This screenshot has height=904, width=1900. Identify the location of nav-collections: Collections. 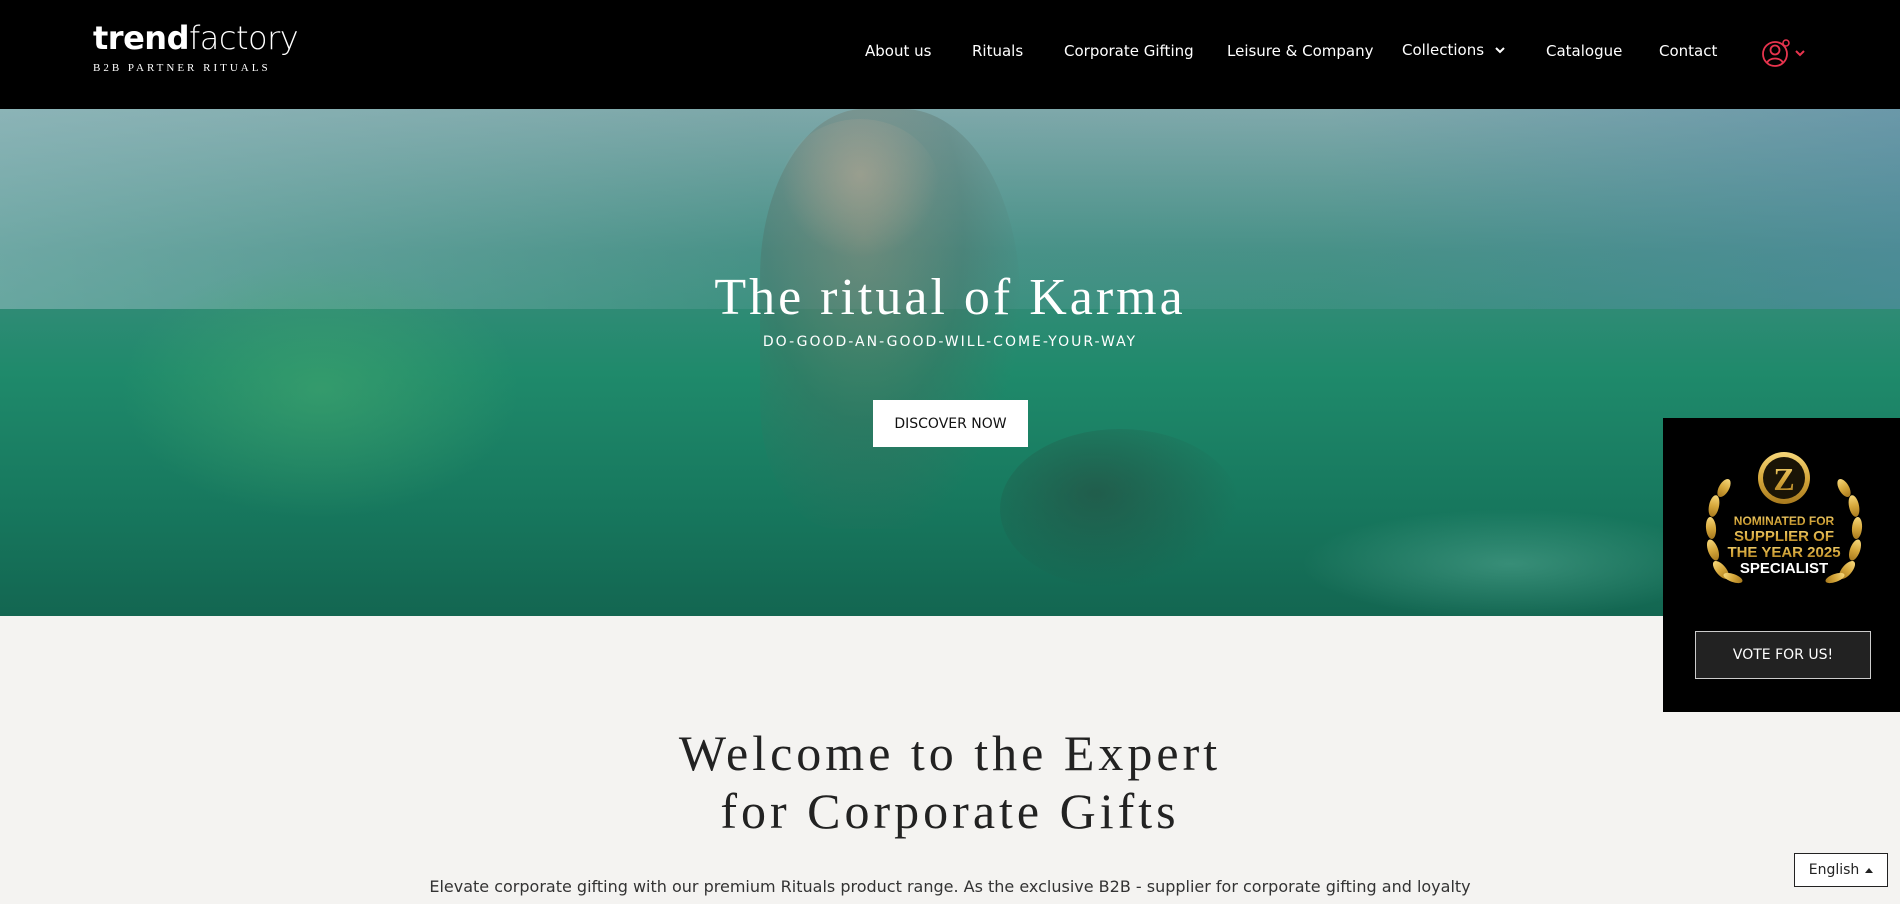
(1443, 50).